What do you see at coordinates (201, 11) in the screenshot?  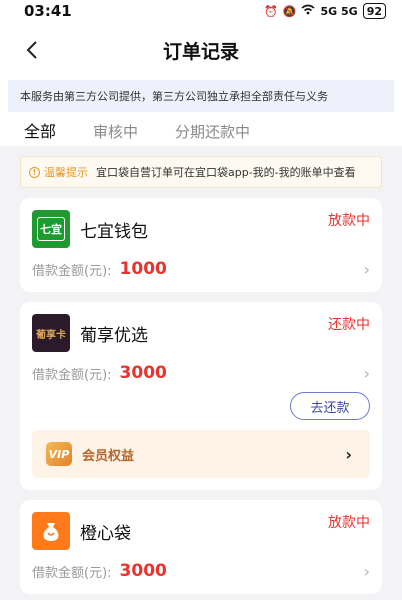 I see `status-bar: 03:41 ⏰ 🔕 5G 5G 92` at bounding box center [201, 11].